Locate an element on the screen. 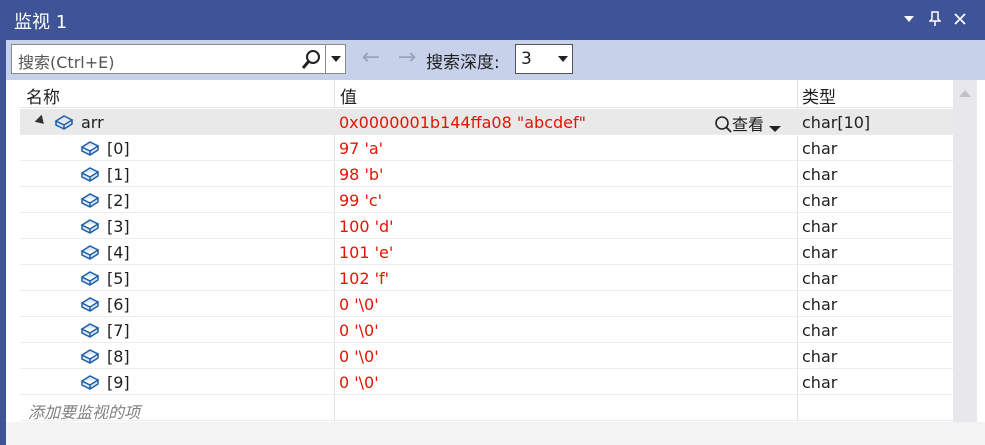 Image resolution: width=985 pixels, height=445 pixels. watch-name: arr is located at coordinates (92, 122).